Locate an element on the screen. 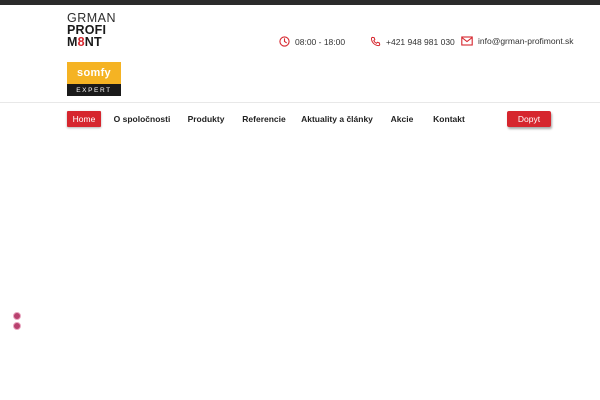  logo-line-3: M8NT is located at coordinates (84, 42).